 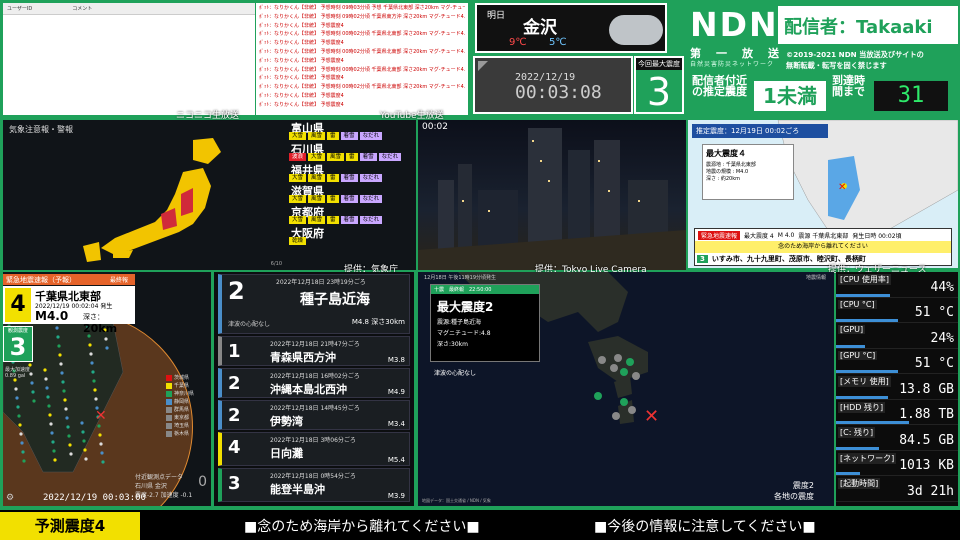 I want to click on region-item: 神奈川県, so click(x=188, y=393).